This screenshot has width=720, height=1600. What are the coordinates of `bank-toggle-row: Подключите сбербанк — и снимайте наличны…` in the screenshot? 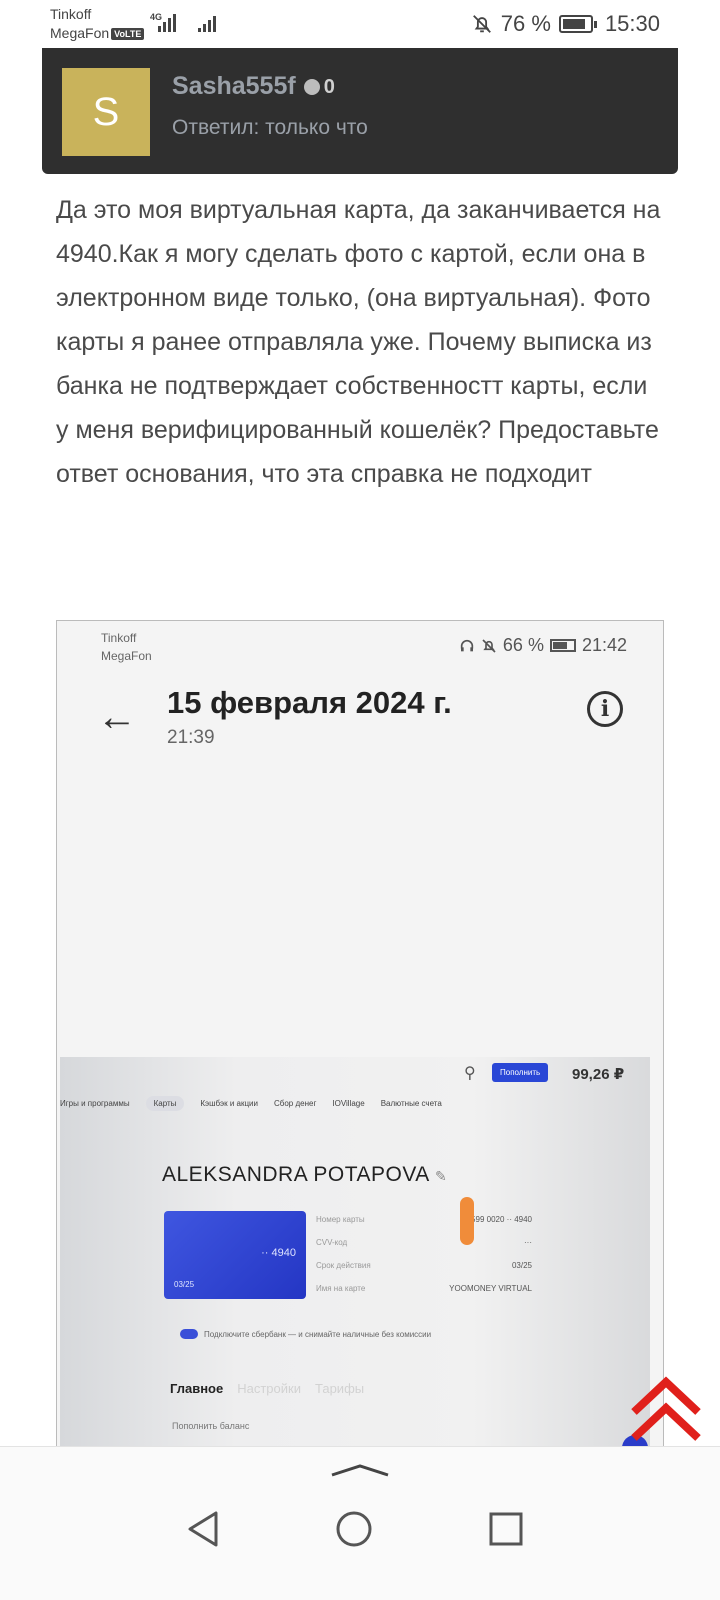 It's located at (305, 1334).